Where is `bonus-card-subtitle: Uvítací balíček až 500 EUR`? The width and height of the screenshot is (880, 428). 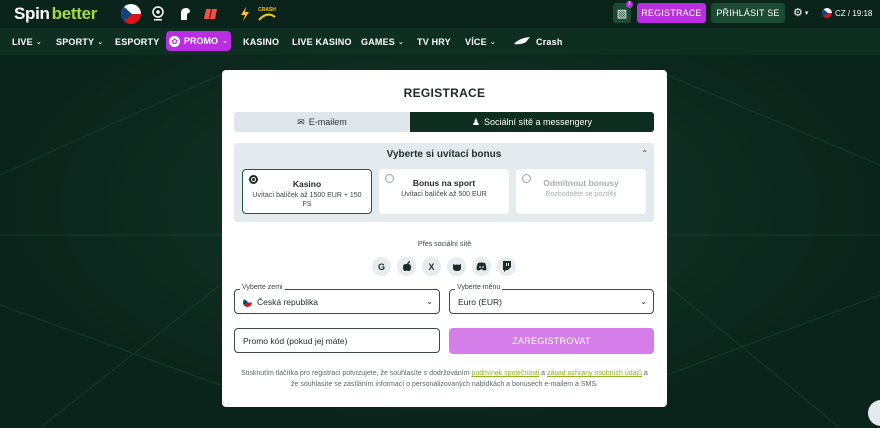 bonus-card-subtitle: Uvítací balíček až 500 EUR is located at coordinates (444, 194).